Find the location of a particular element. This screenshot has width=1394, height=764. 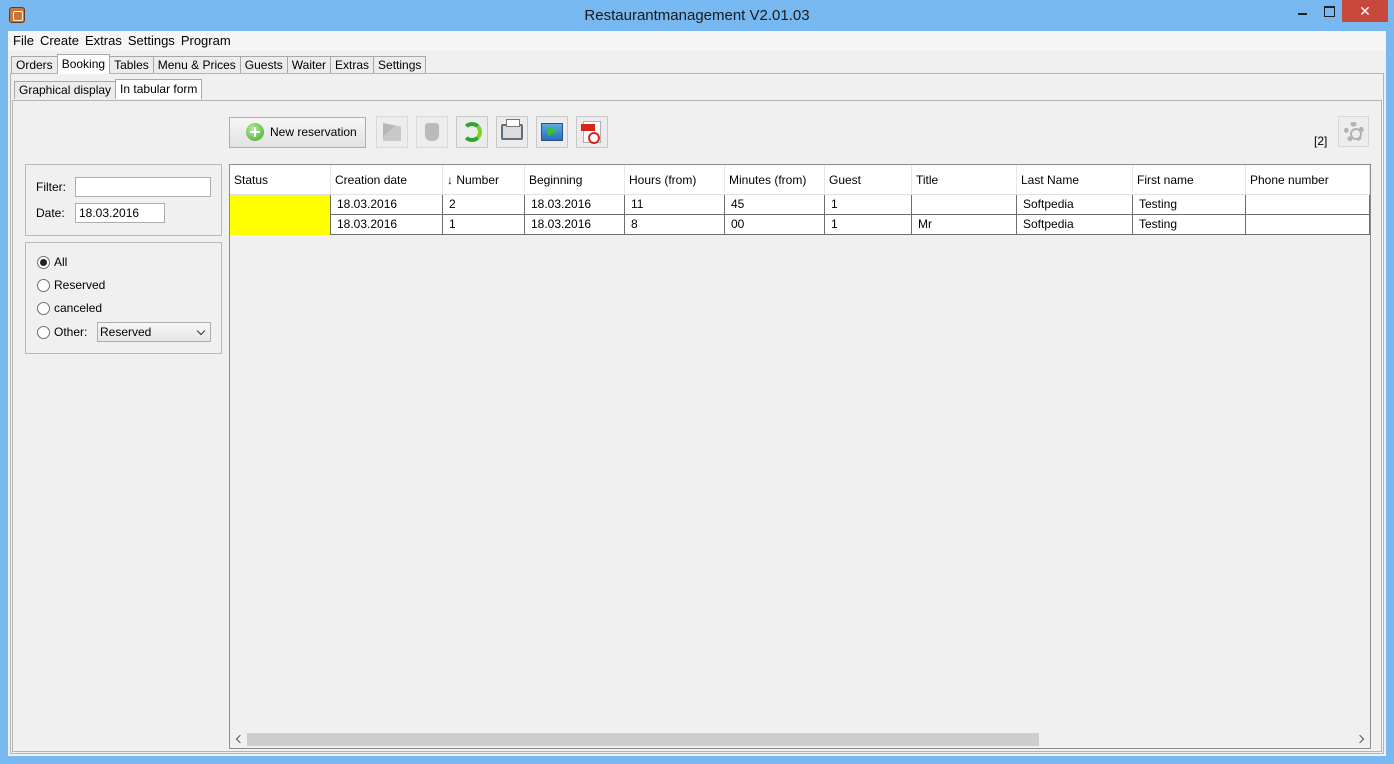

pdf-icon is located at coordinates (591, 132).